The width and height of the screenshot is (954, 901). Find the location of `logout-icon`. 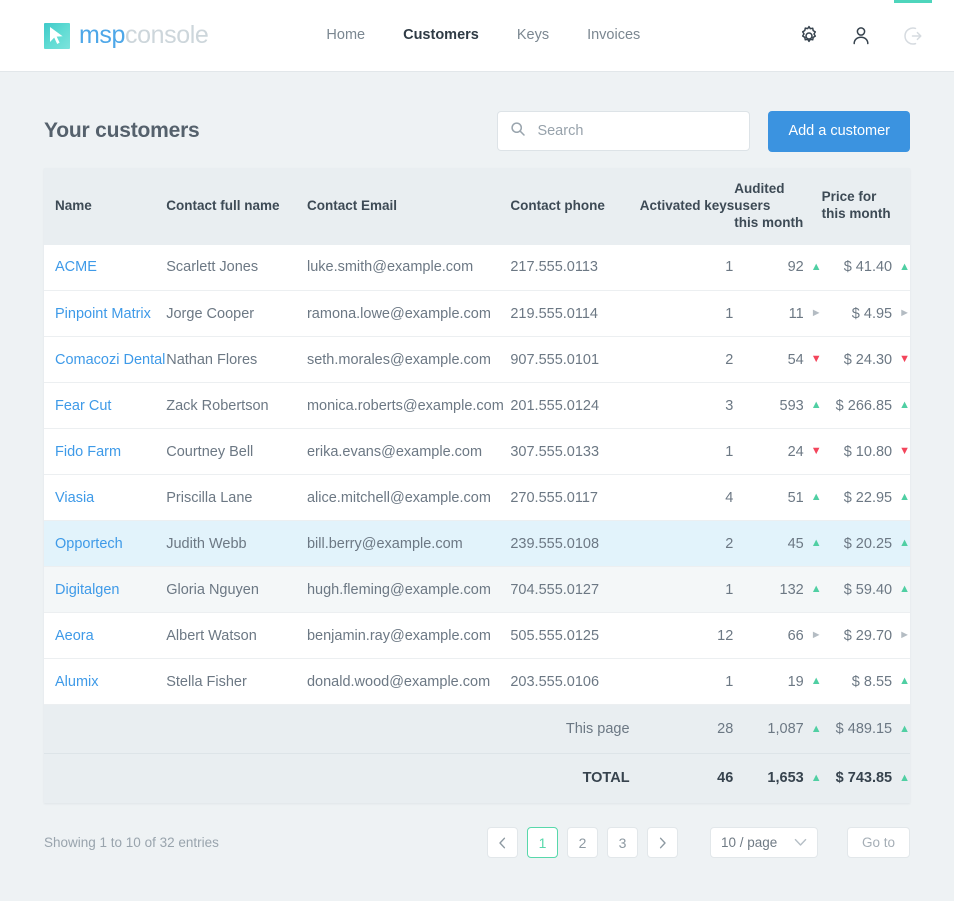

logout-icon is located at coordinates (913, 24).